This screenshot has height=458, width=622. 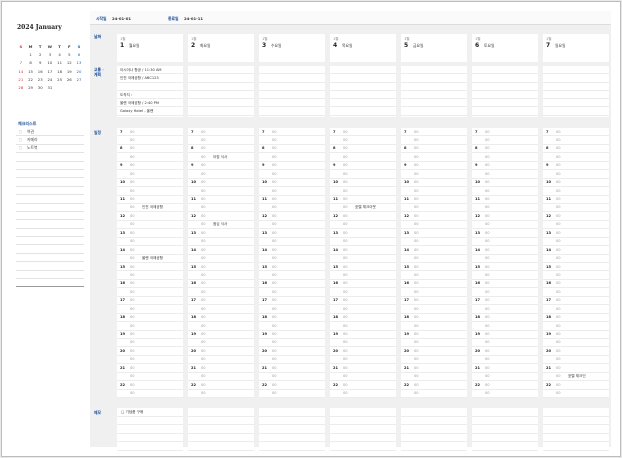 What do you see at coordinates (434, 132) in the screenshot?
I see `hour-slot: 7 00` at bounding box center [434, 132].